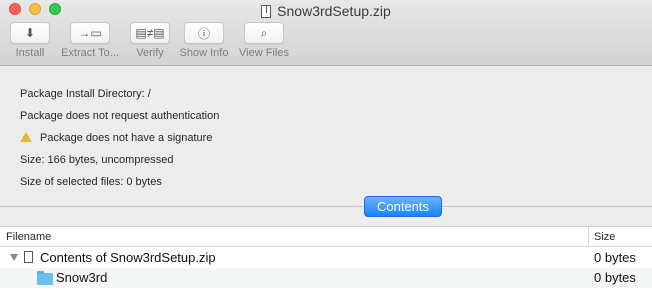 Image resolution: width=652 pixels, height=307 pixels. What do you see at coordinates (326, 237) in the screenshot?
I see `table-header: Filename Size` at bounding box center [326, 237].